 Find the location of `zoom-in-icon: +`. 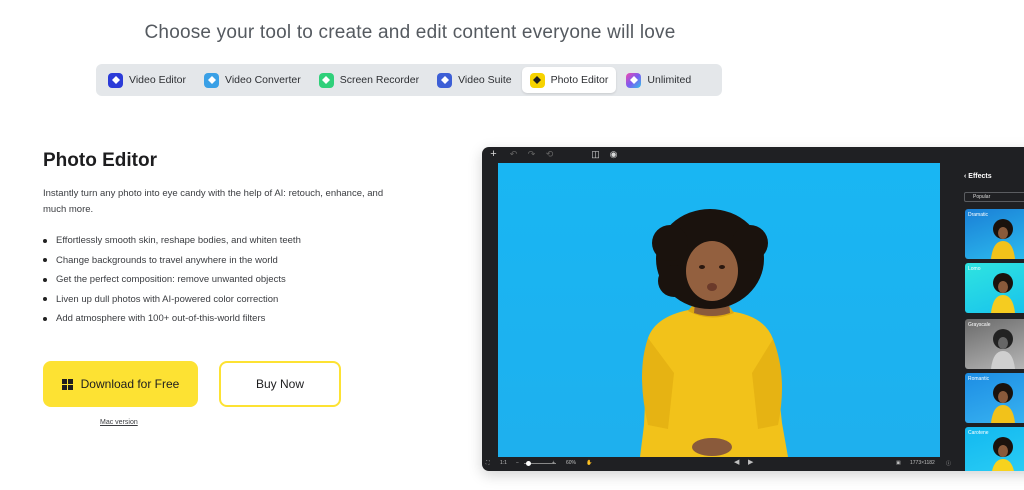

zoom-in-icon: + is located at coordinates (553, 463).